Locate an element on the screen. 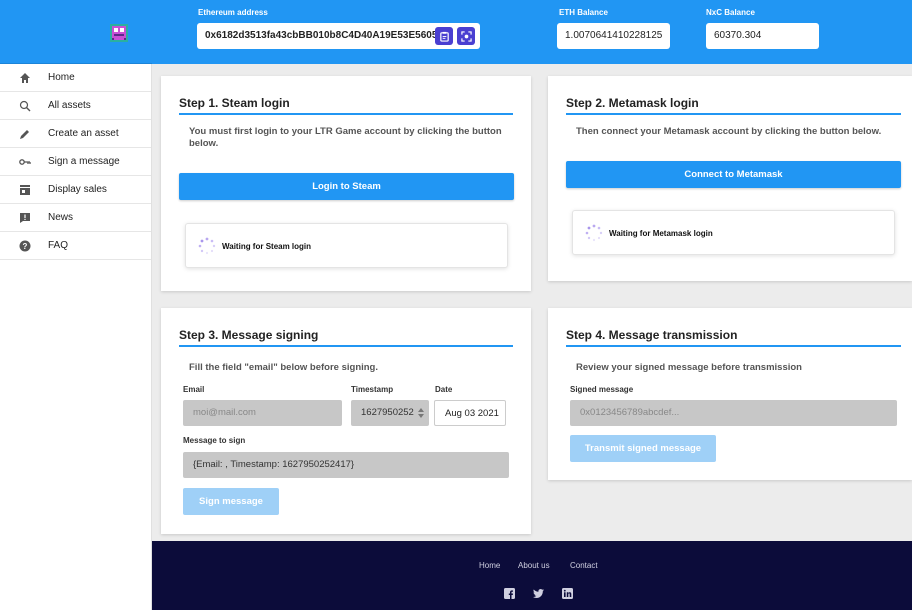  sidebar-item-create-asset: Create an asset is located at coordinates (75, 134).